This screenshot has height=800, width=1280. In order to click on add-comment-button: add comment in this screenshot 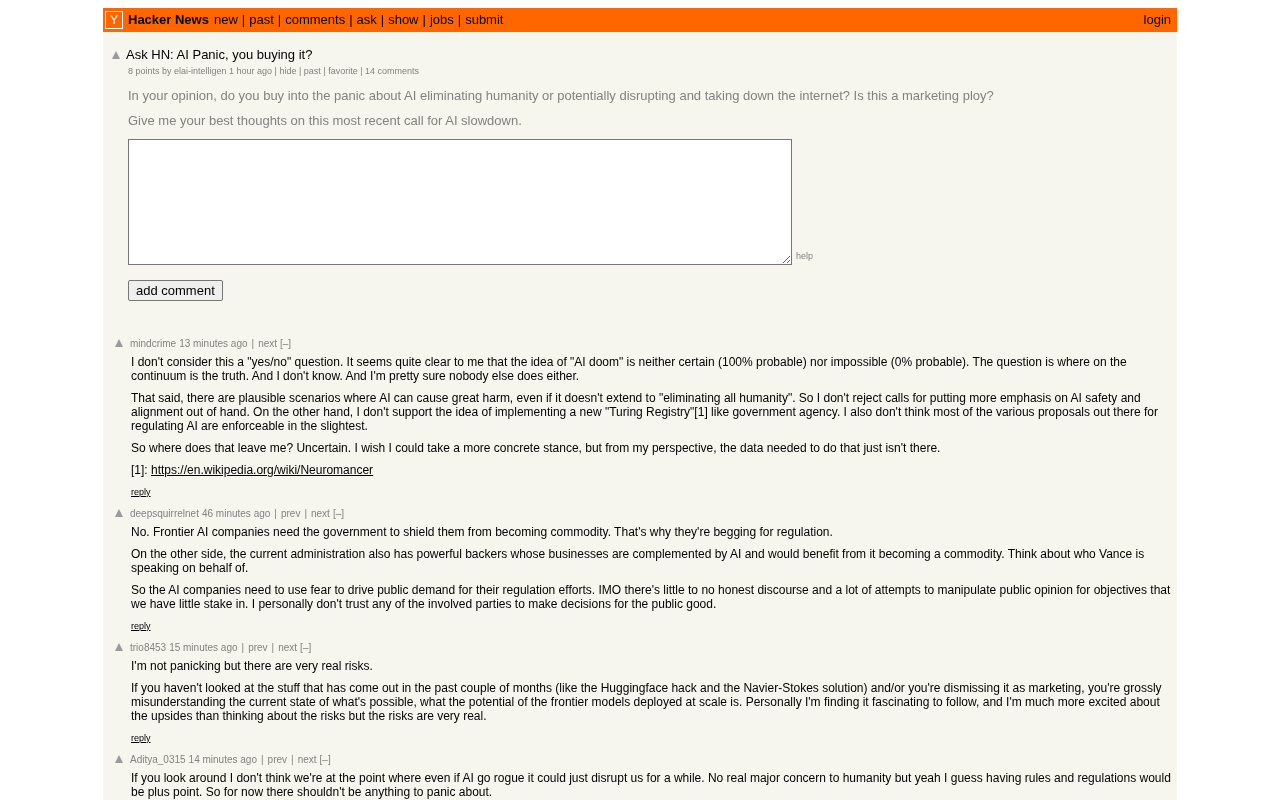, I will do `click(175, 290)`.